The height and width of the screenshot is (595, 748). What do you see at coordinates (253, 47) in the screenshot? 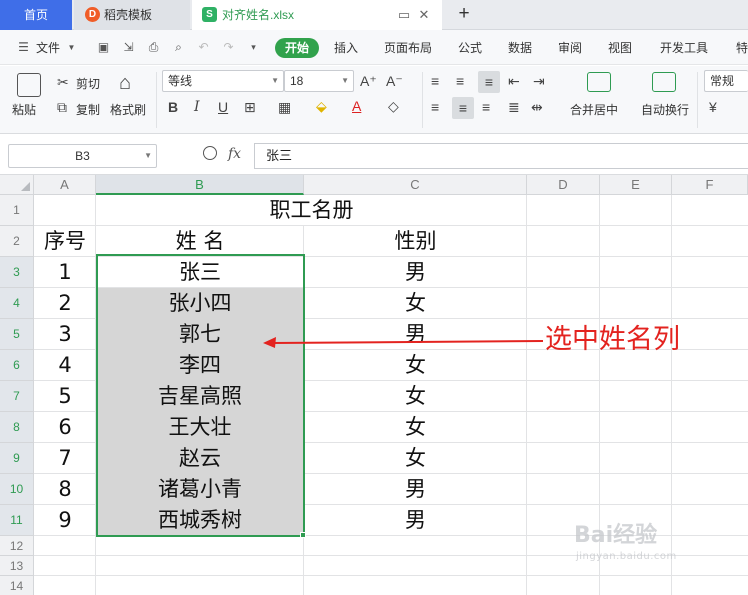
I see `customize-chevron-icon: ▾` at bounding box center [253, 47].